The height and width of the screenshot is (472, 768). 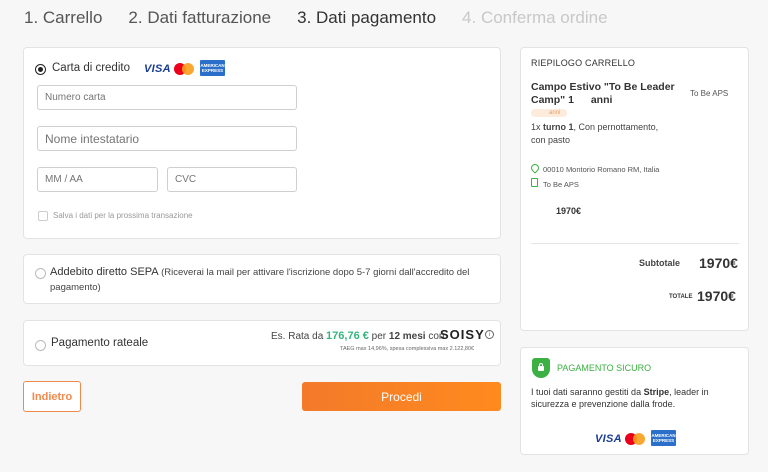 What do you see at coordinates (462, 334) in the screenshot?
I see `soisy-logo: SOISY` at bounding box center [462, 334].